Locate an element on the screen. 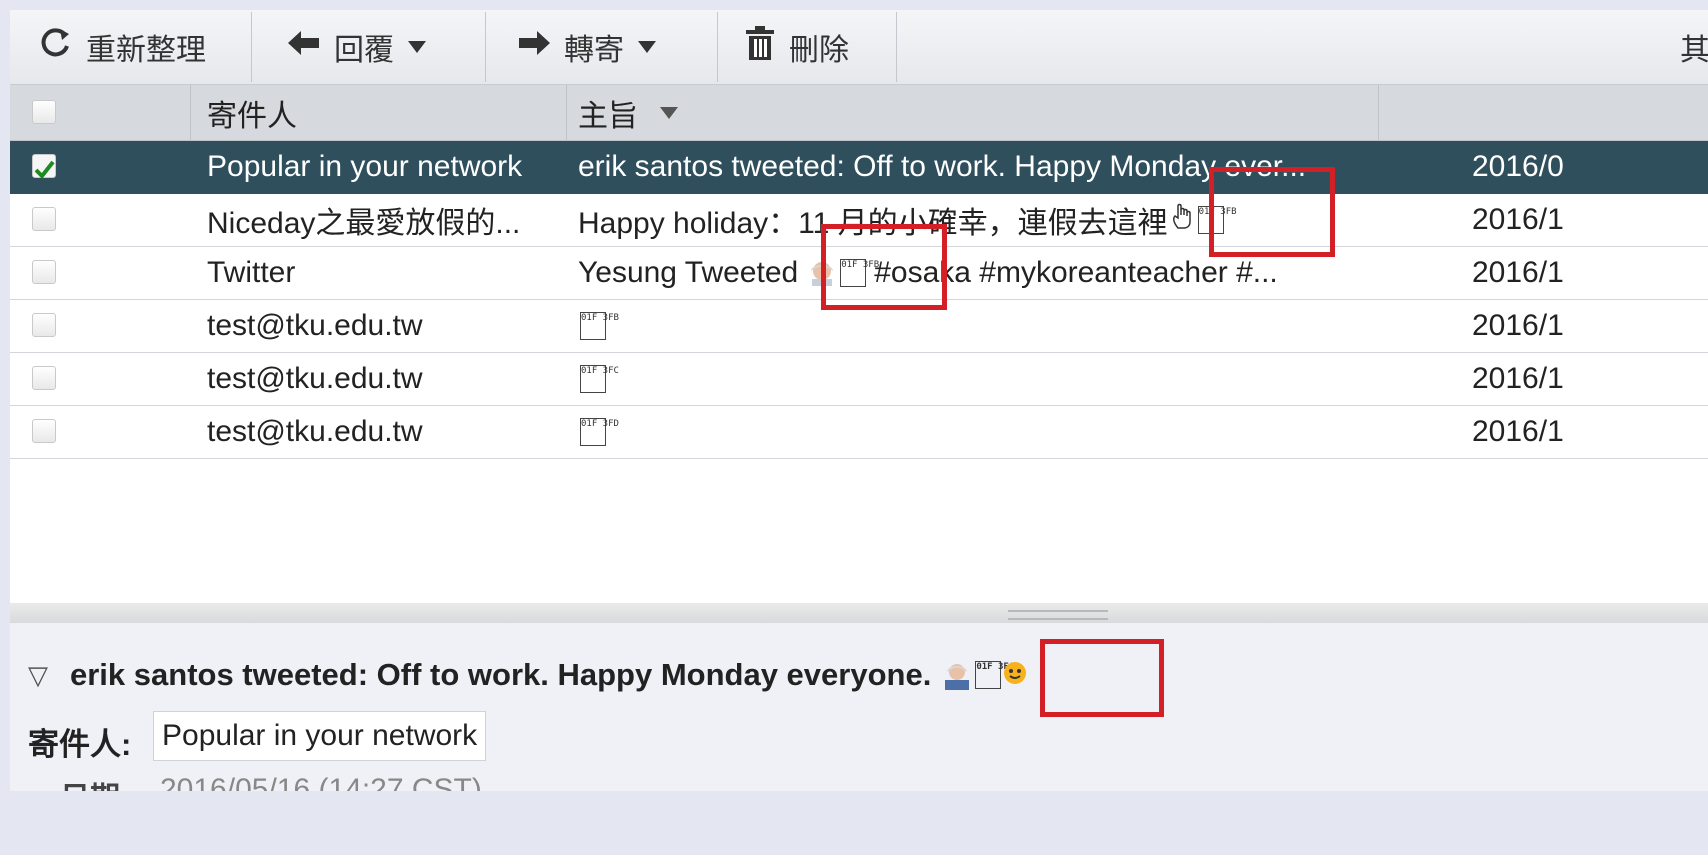 The image size is (1708, 855). row-subject-text: Yesung Tweeted is located at coordinates (688, 272).